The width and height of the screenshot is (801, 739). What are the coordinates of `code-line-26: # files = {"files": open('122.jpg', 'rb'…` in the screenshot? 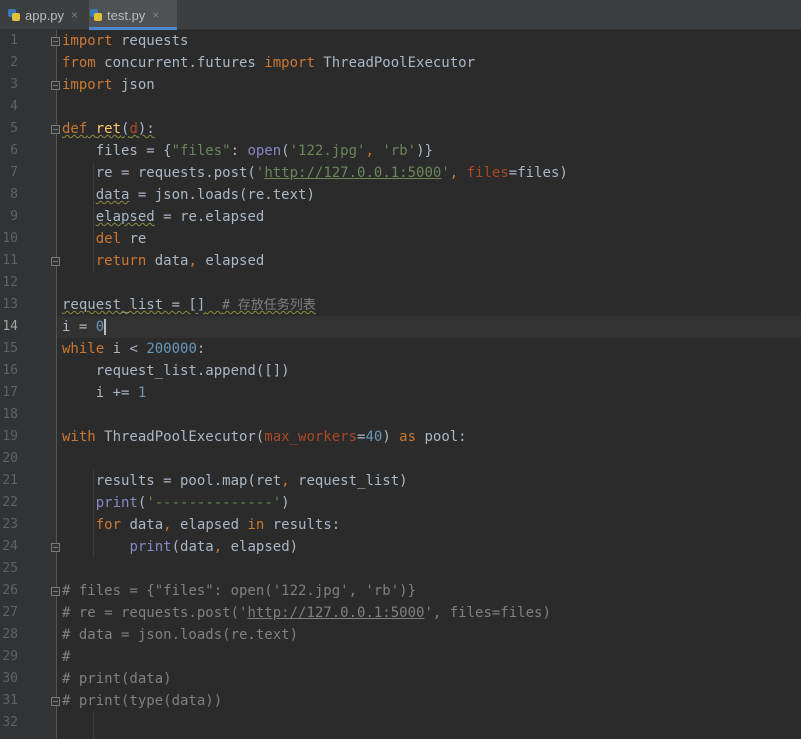 It's located at (239, 591).